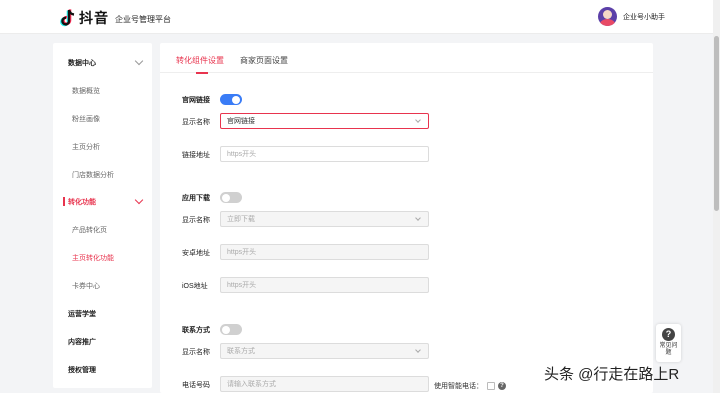 Image resolution: width=720 pixels, height=393 pixels. Describe the element at coordinates (612, 374) in the screenshot. I see `watermark: 头条 @行走在路上R` at that location.